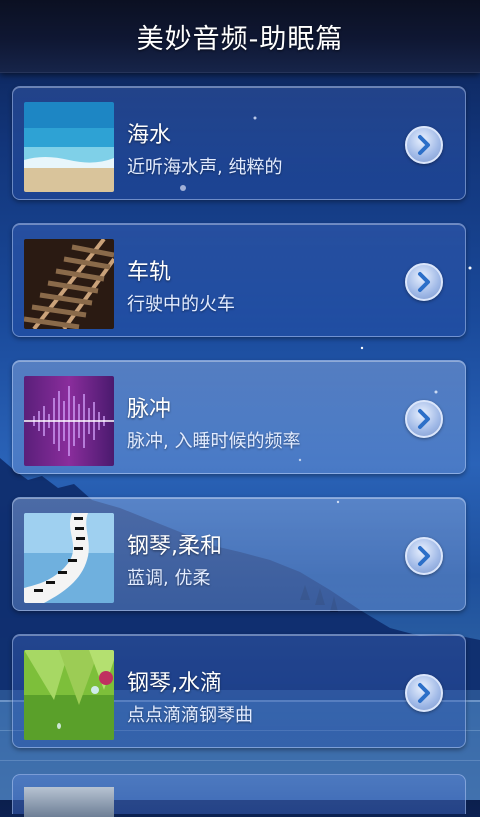  What do you see at coordinates (239, 691) in the screenshot?
I see `list-item-piano-drops: 钢琴,水滴 点点滴滴钢琴曲` at bounding box center [239, 691].